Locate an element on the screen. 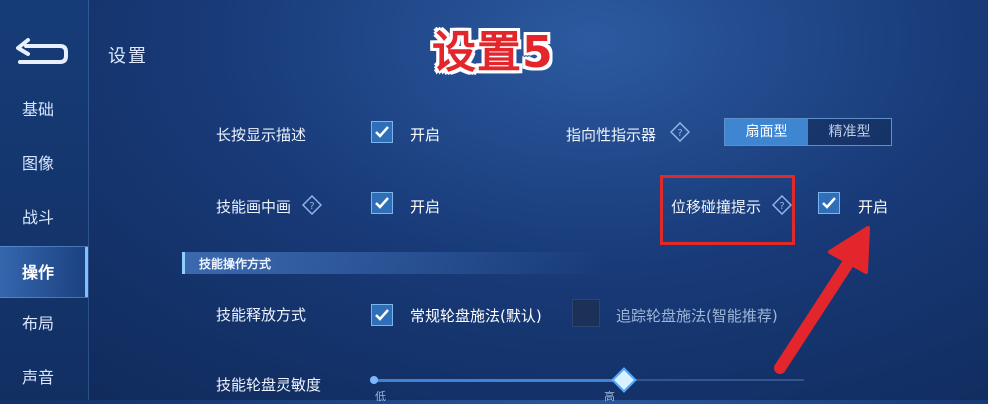 The width and height of the screenshot is (988, 404). slider-high-label: 高 is located at coordinates (609, 396).